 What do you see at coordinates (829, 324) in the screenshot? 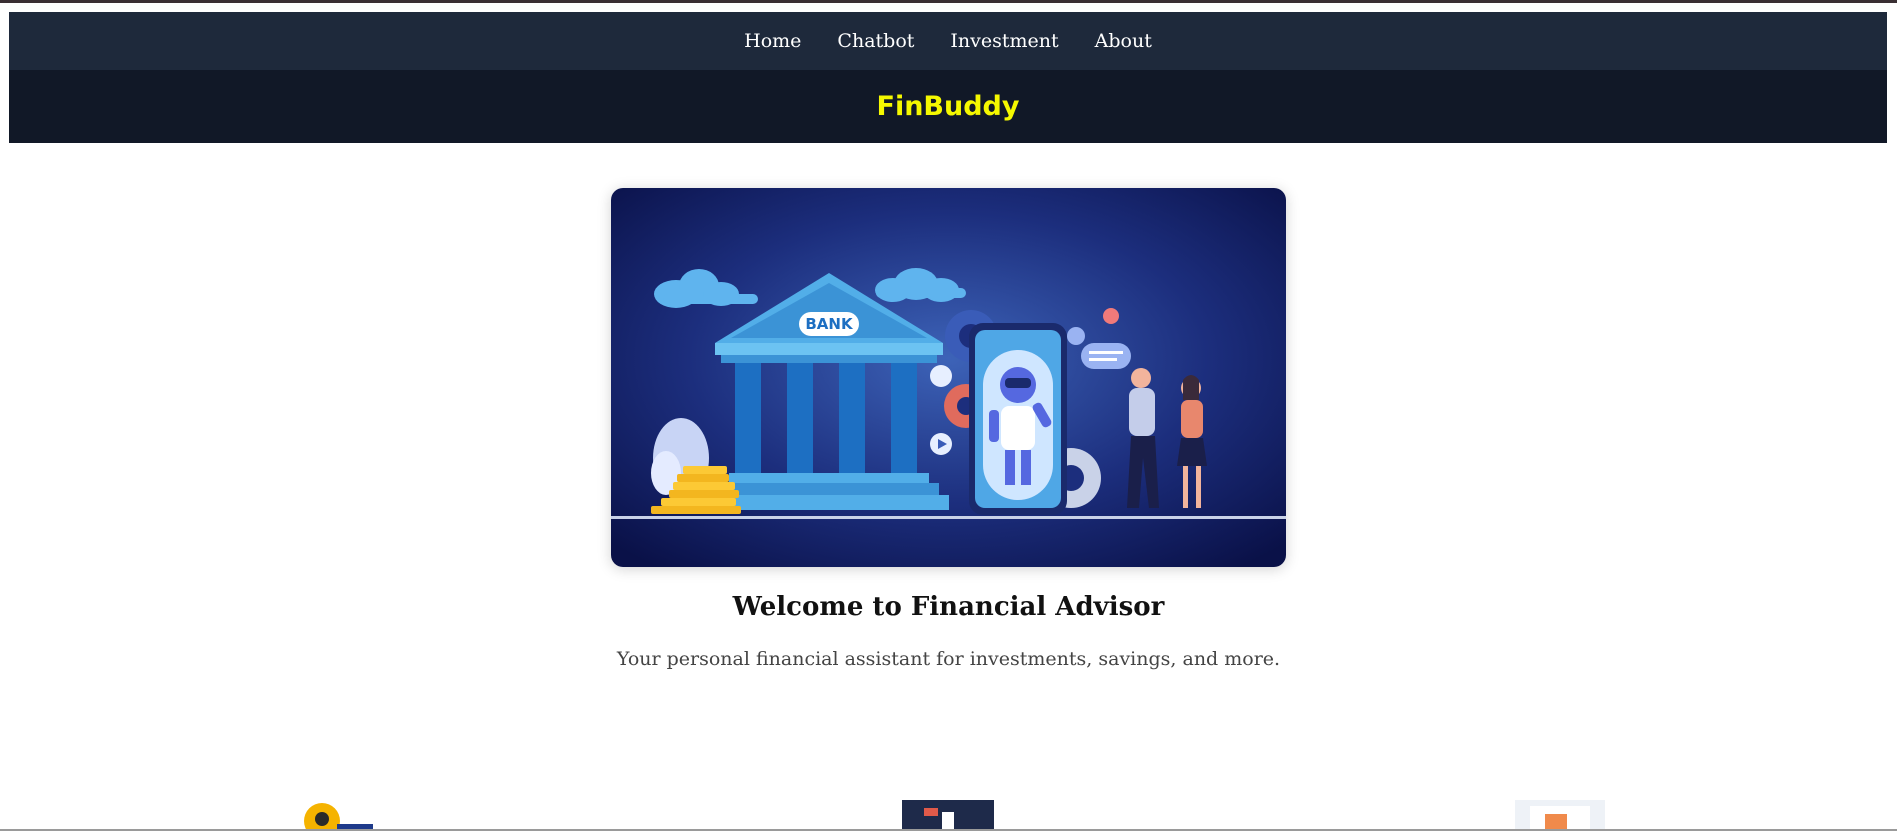
I see `bank-sign-text: BANK` at bounding box center [829, 324].